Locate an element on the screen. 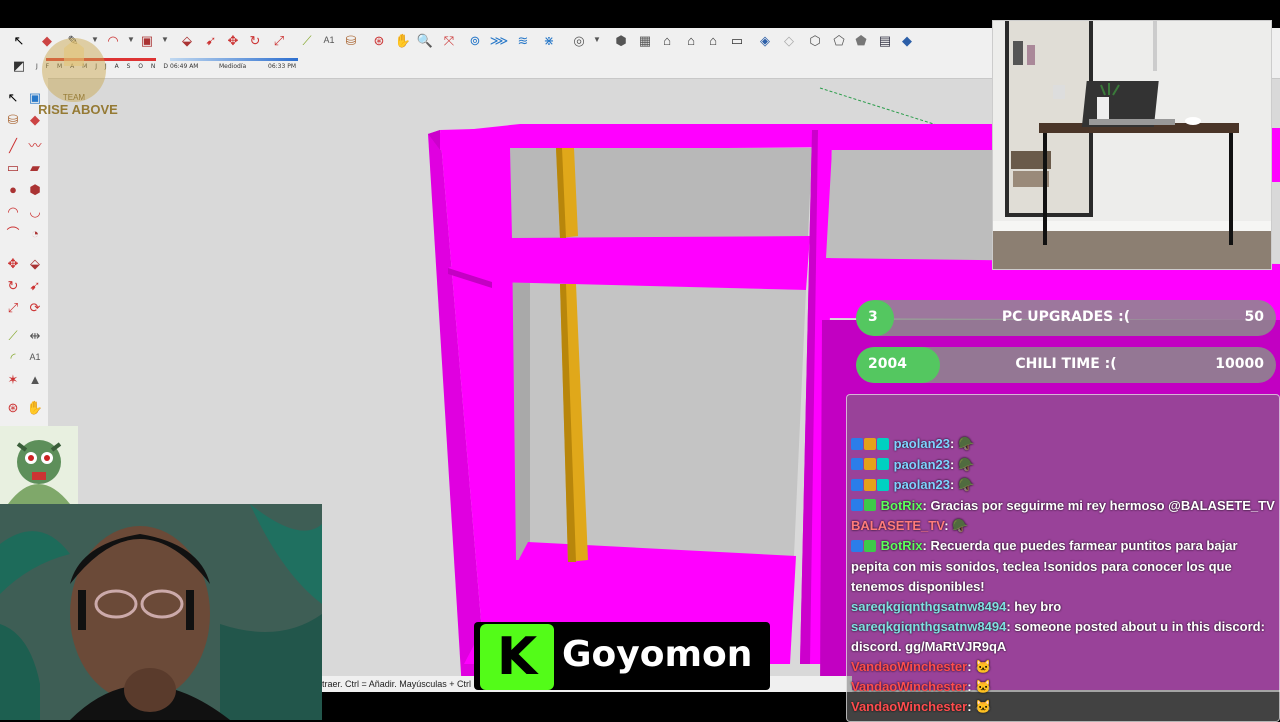  dimension-tool-icon: ⇹ is located at coordinates (35, 335).